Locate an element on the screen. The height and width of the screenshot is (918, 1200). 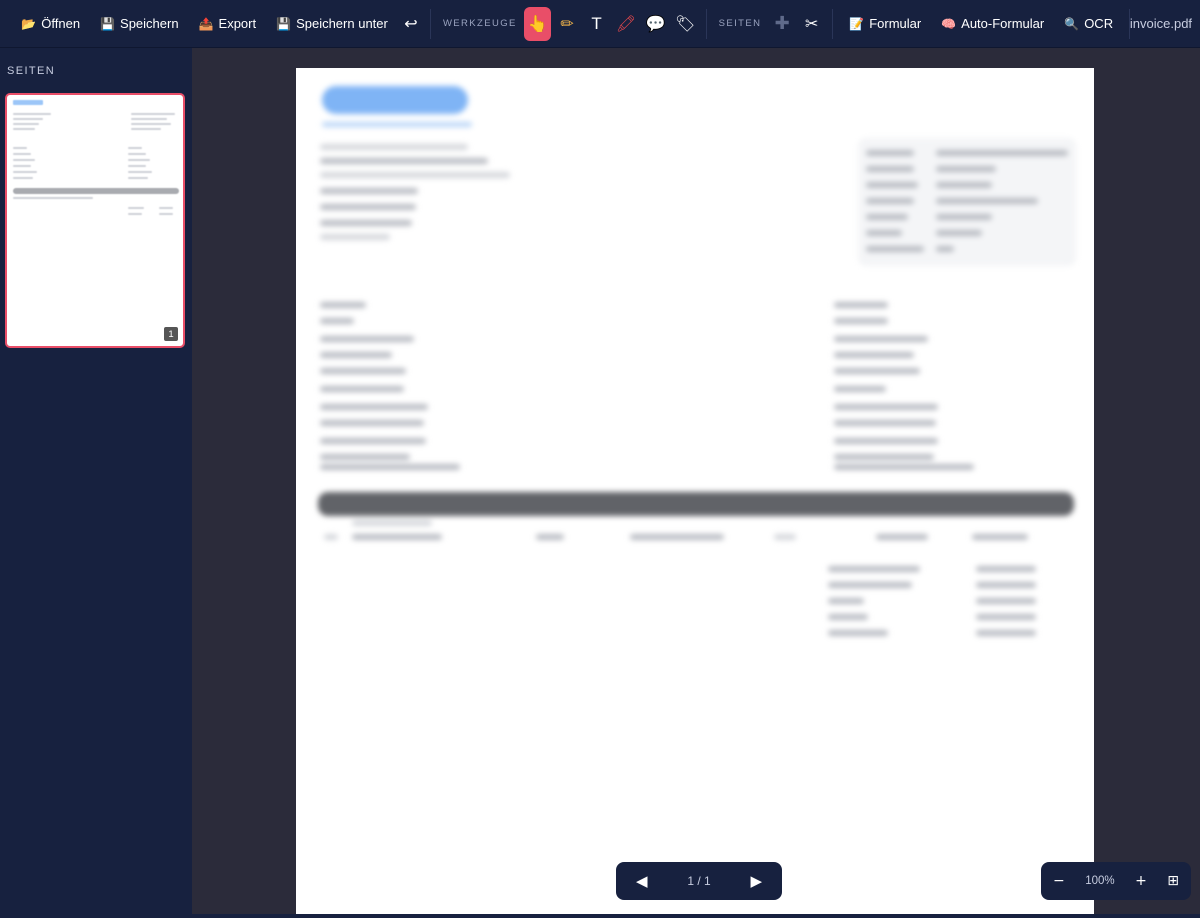
document-filename: invoice.pdf is located at coordinates (1161, 23).